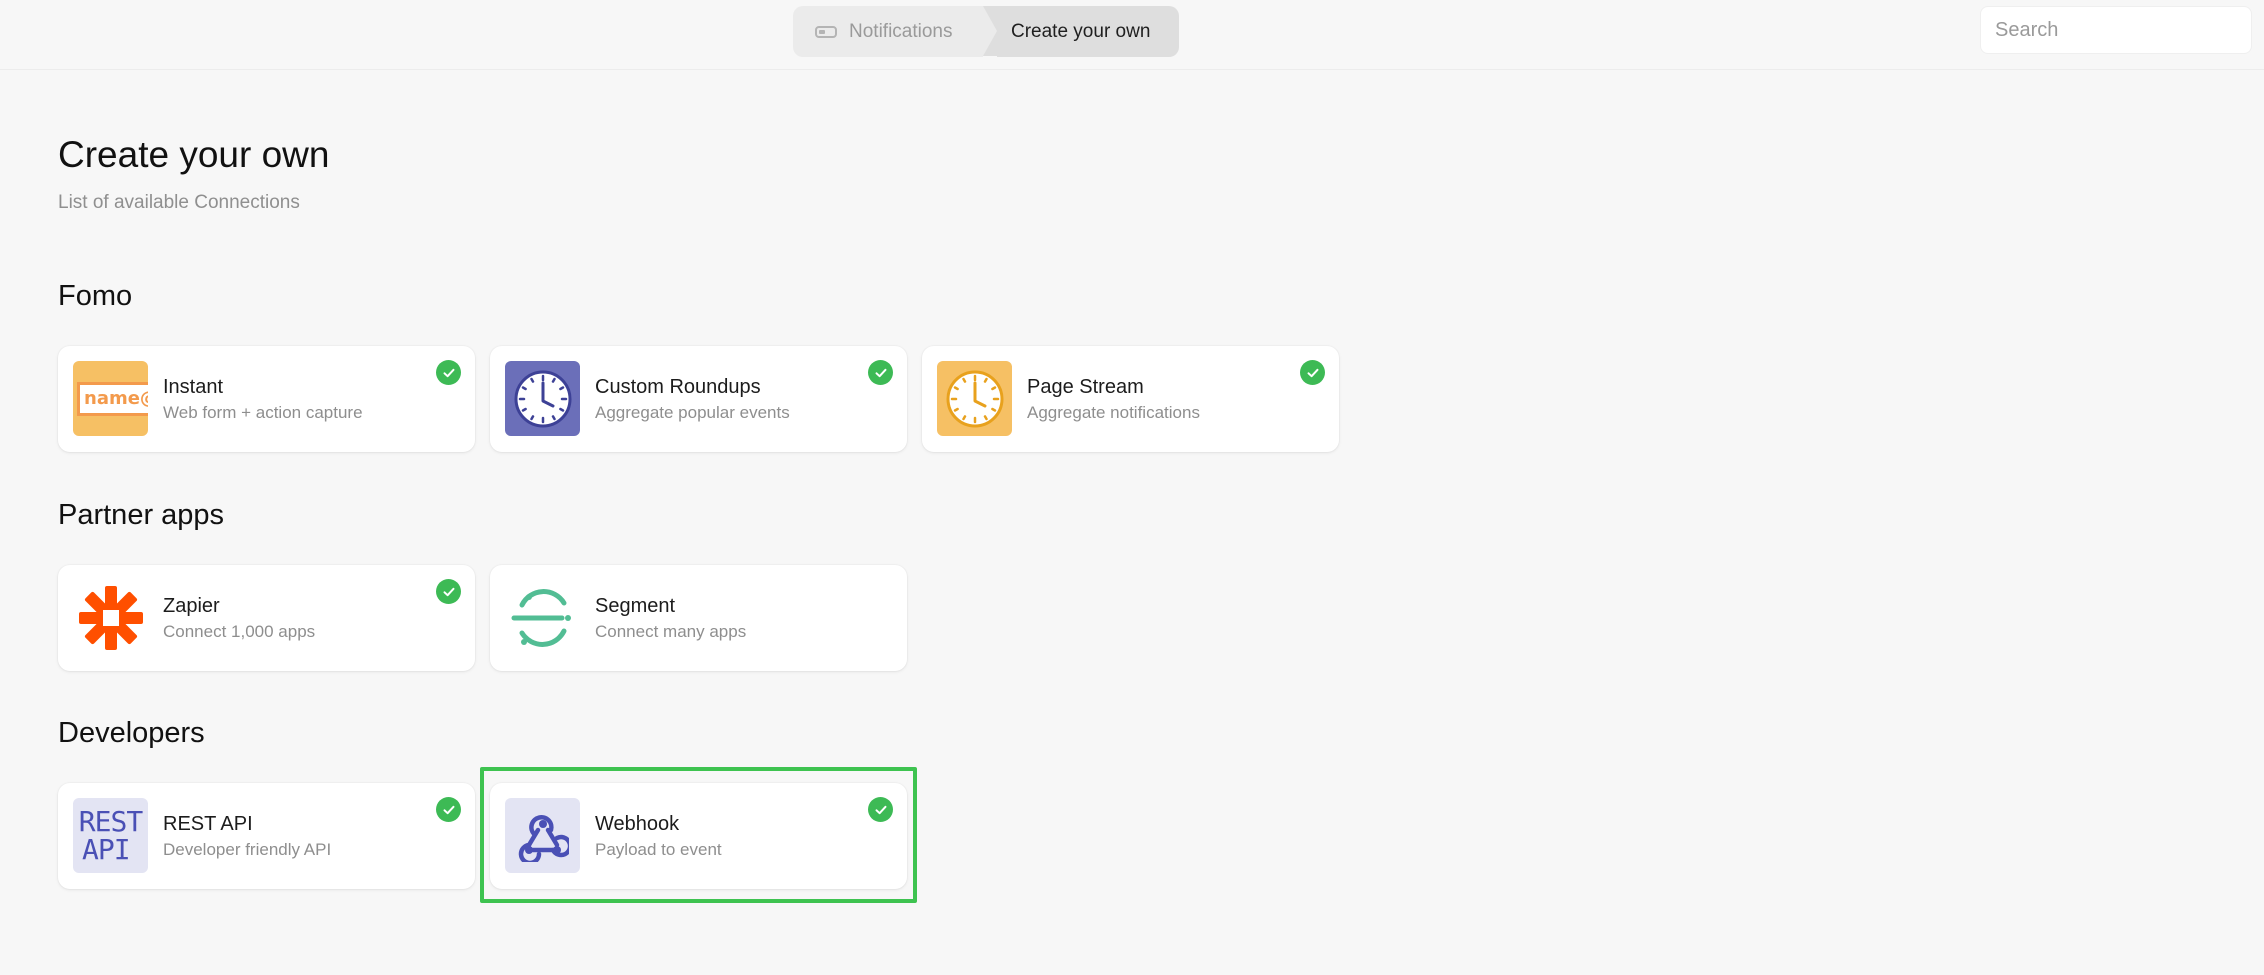 This screenshot has height=975, width=2264. Describe the element at coordinates (266, 836) in the screenshot. I see `connection-card-rest-api: REST API REST API Developer friendly API` at that location.